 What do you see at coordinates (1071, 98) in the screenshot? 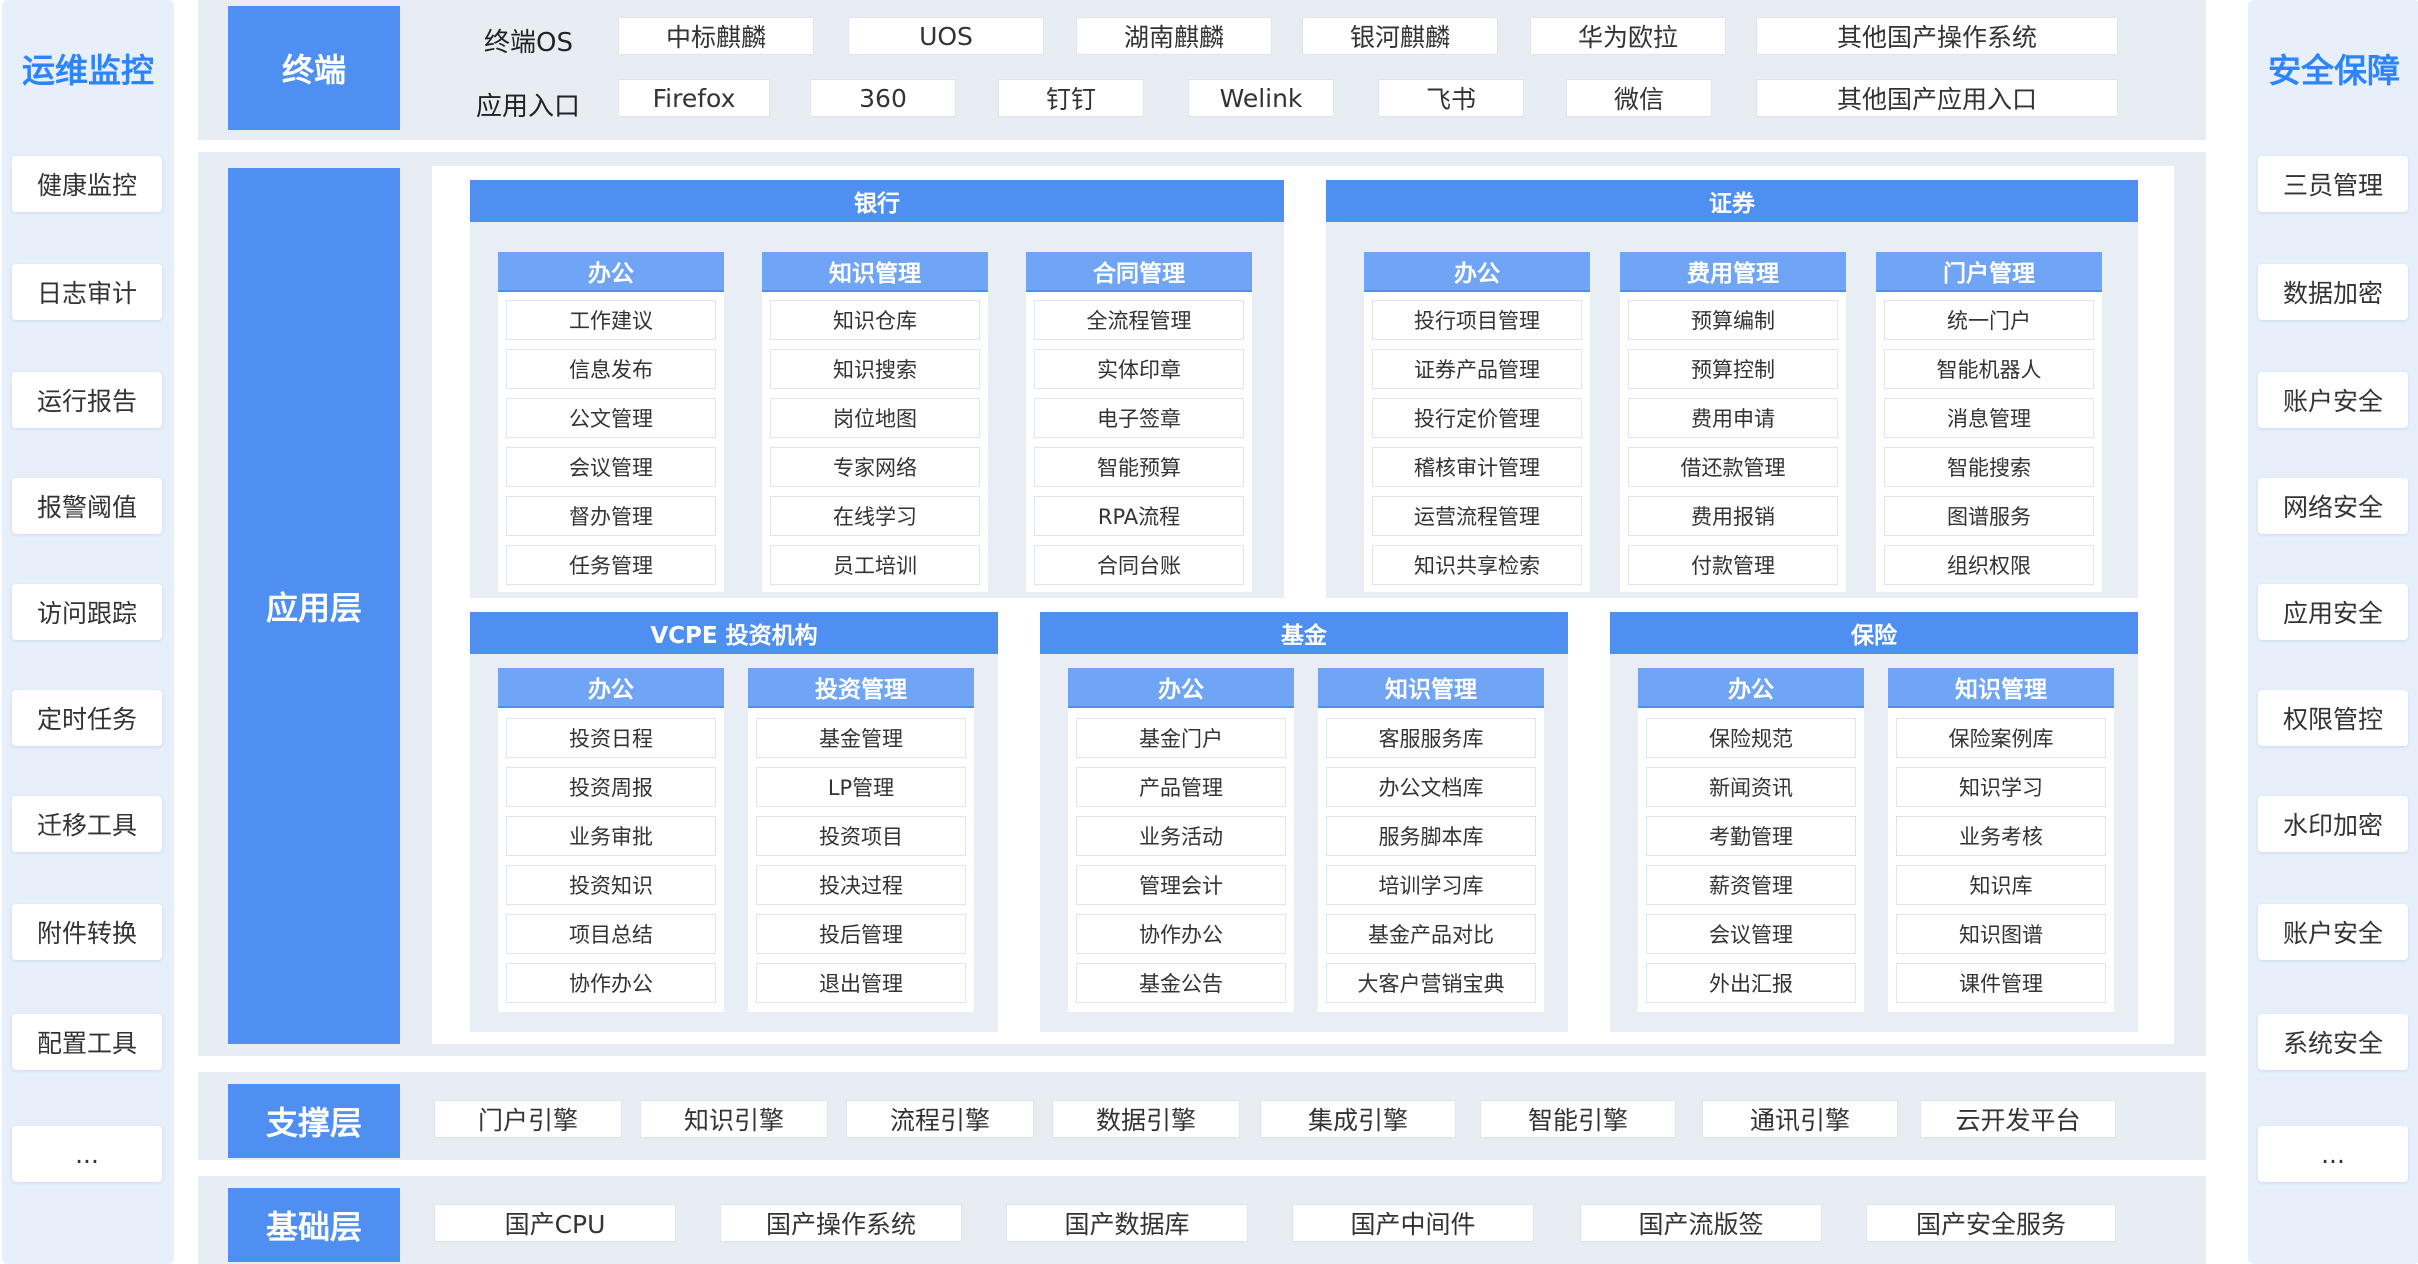
I see `app-entry-item: 钉钉` at bounding box center [1071, 98].